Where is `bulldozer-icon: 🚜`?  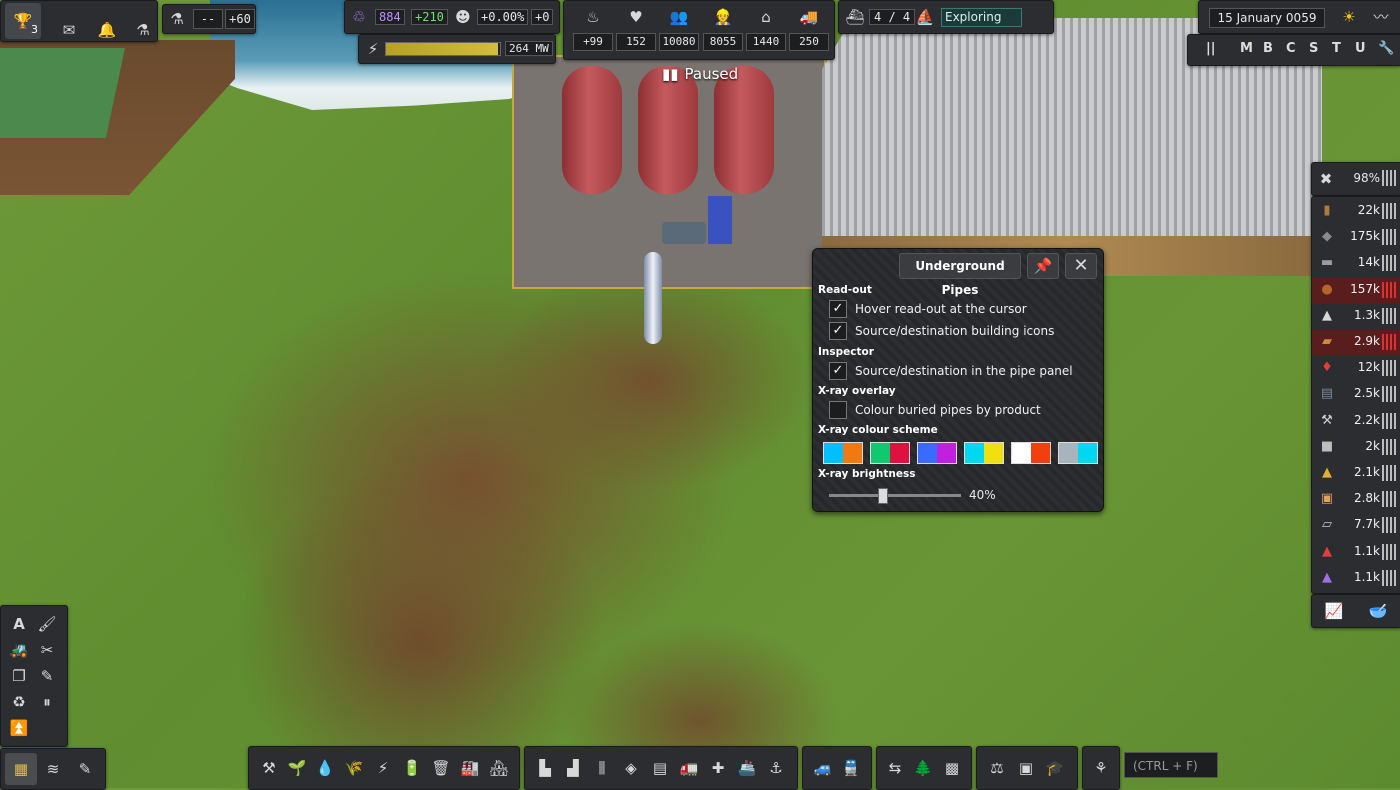
bulldozer-icon: 🚜 is located at coordinates (19, 650).